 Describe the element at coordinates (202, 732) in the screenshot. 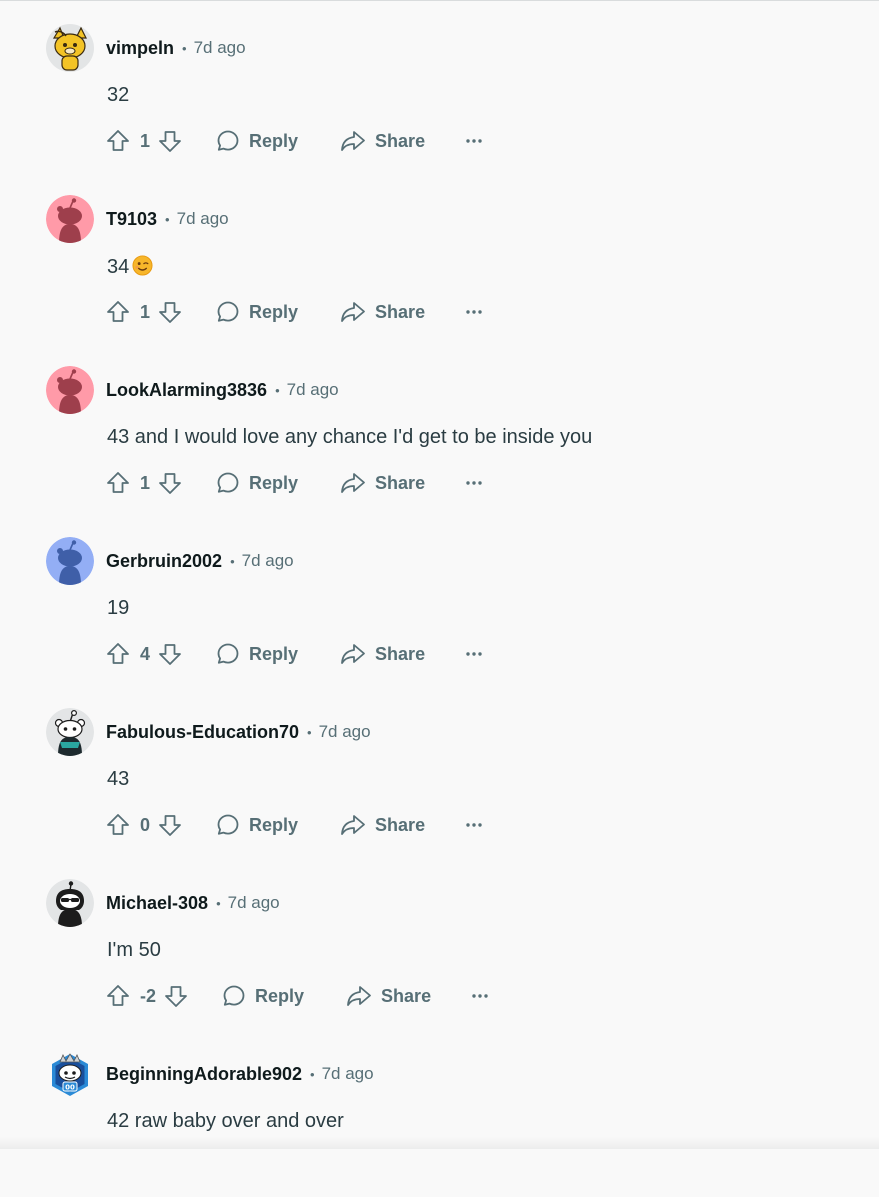

I see `username: Fabulous-Education70` at that location.